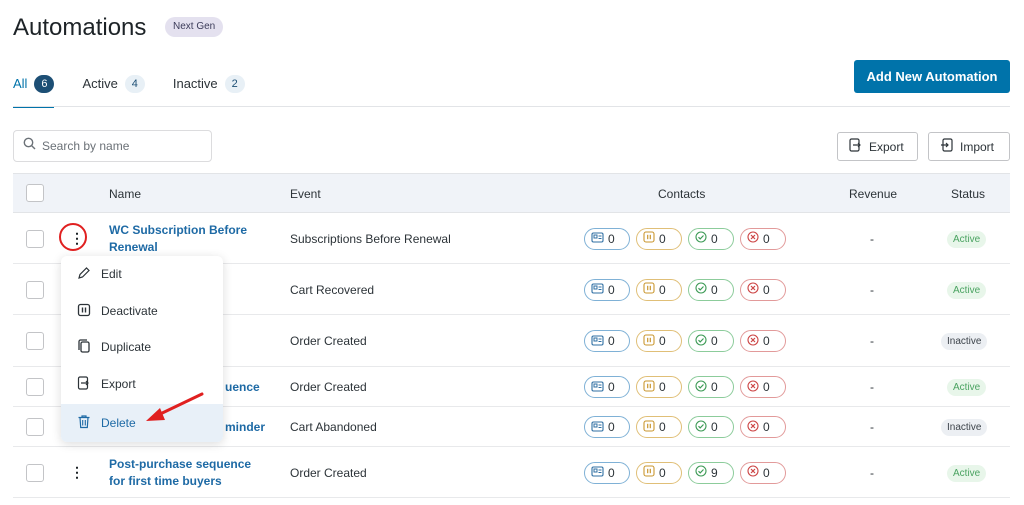 The image size is (1024, 505). What do you see at coordinates (711, 472) in the screenshot?
I see `contact-count-pill: 9` at bounding box center [711, 472].